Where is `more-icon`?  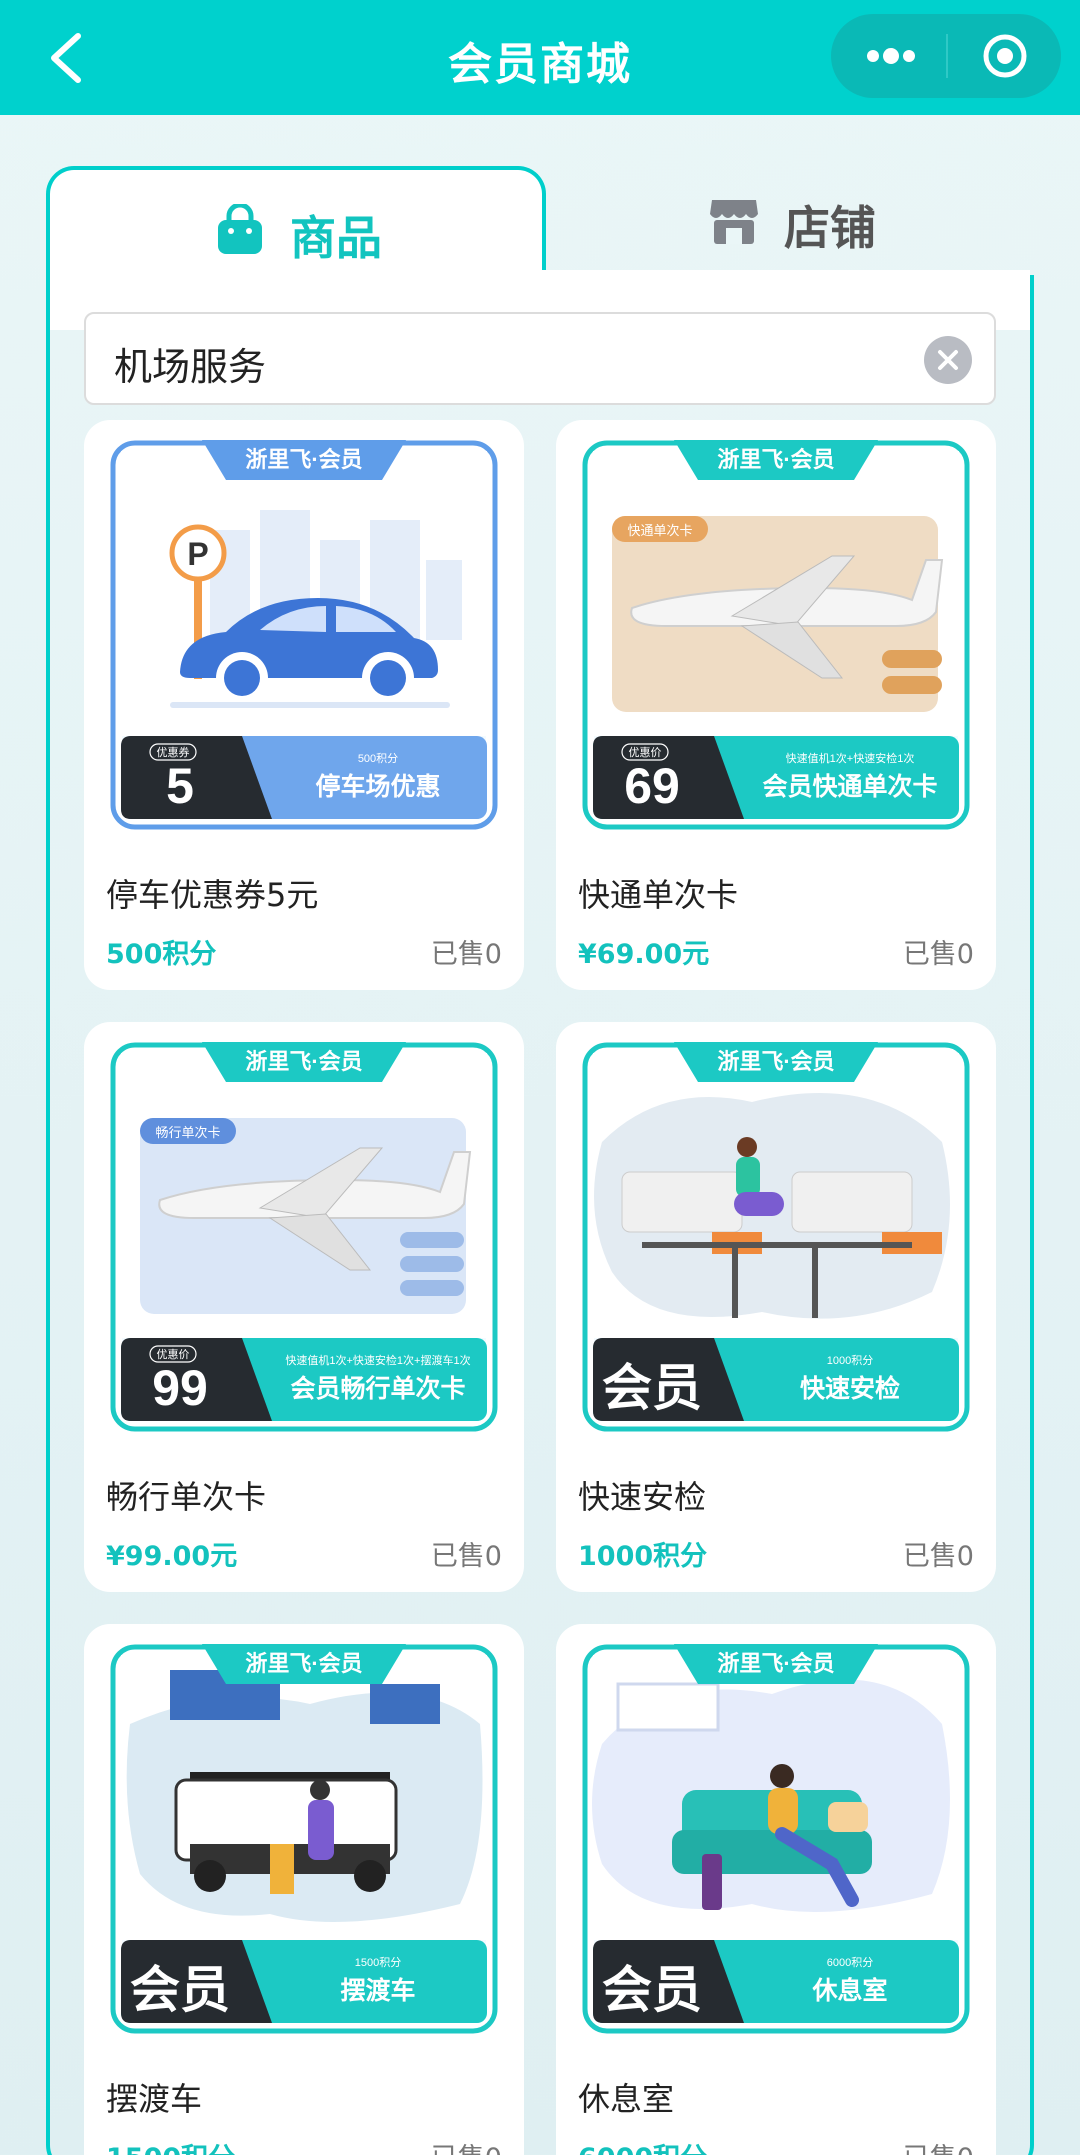 more-icon is located at coordinates (891, 56).